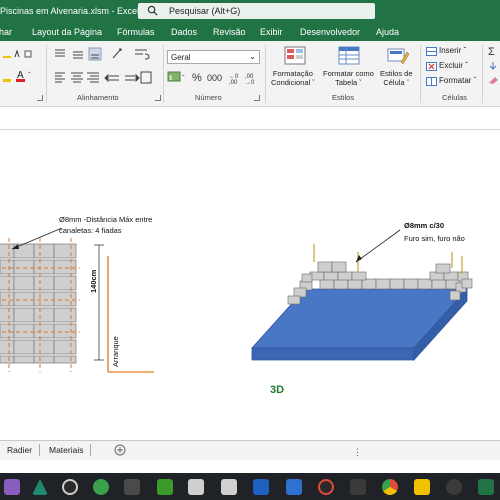  What do you see at coordinates (422, 487) in the screenshot?
I see `folder-icon` at bounding box center [422, 487].